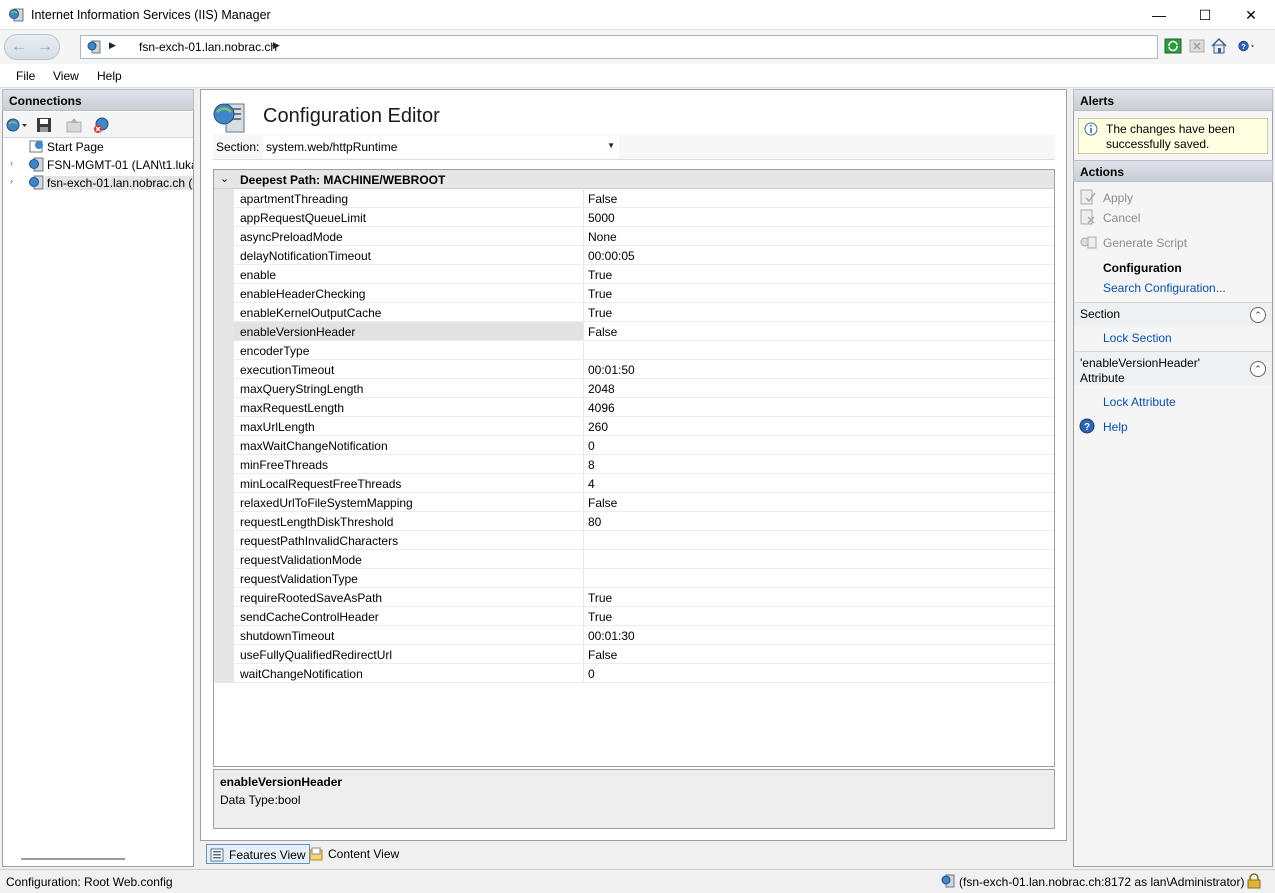  I want to click on property-row: requestValidationType, so click(644, 578).